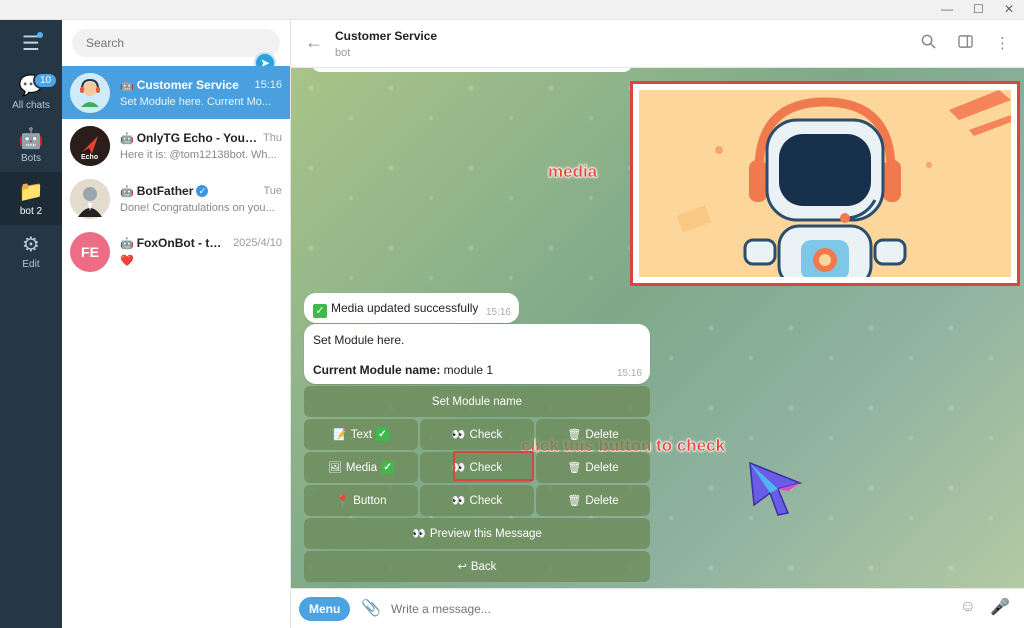  I want to click on picture-icon: 🖼, so click(334, 468).